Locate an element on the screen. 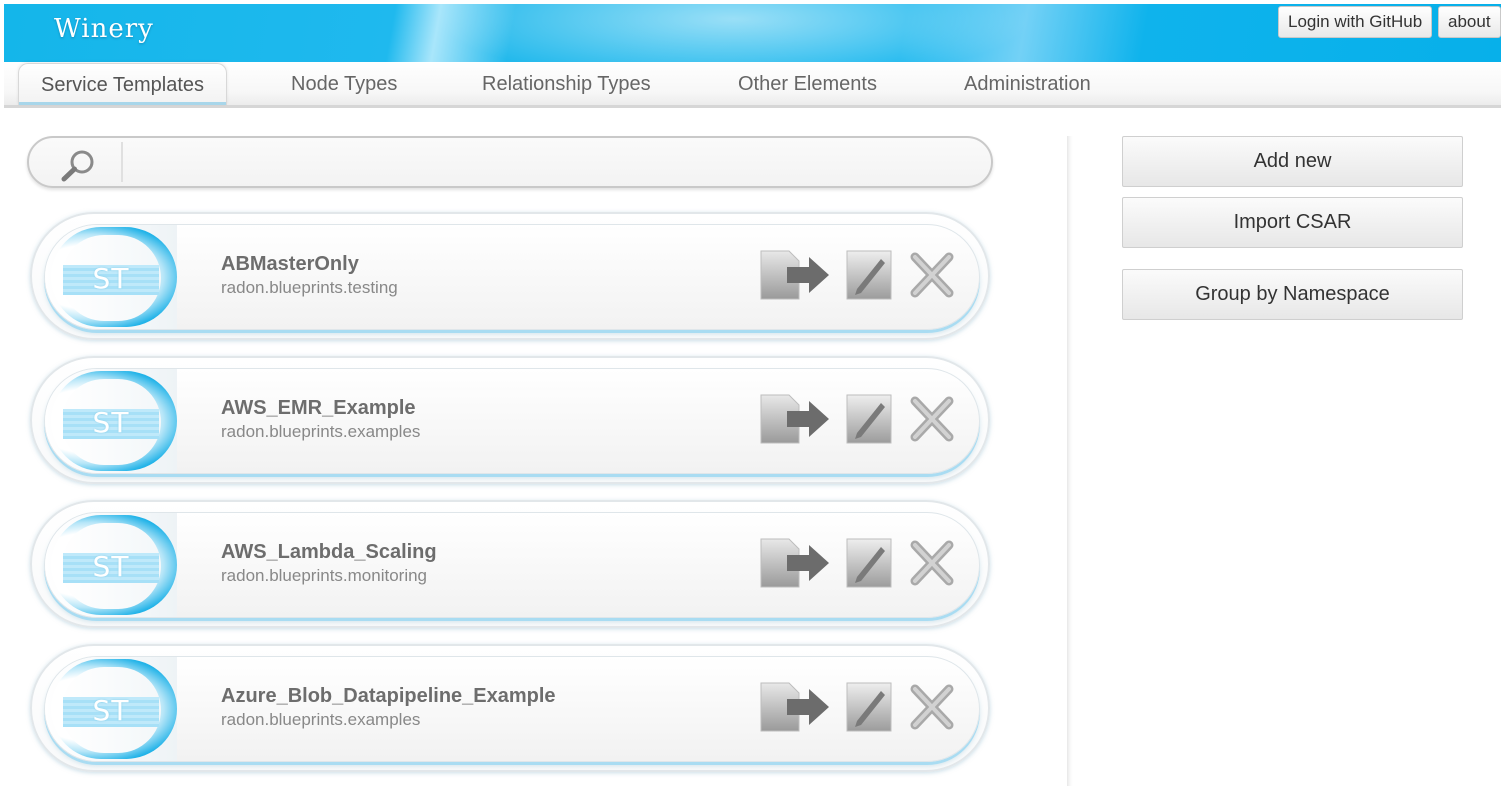 The image size is (1503, 786). item-name: AWS_Lambda_Scaling is located at coordinates (329, 552).